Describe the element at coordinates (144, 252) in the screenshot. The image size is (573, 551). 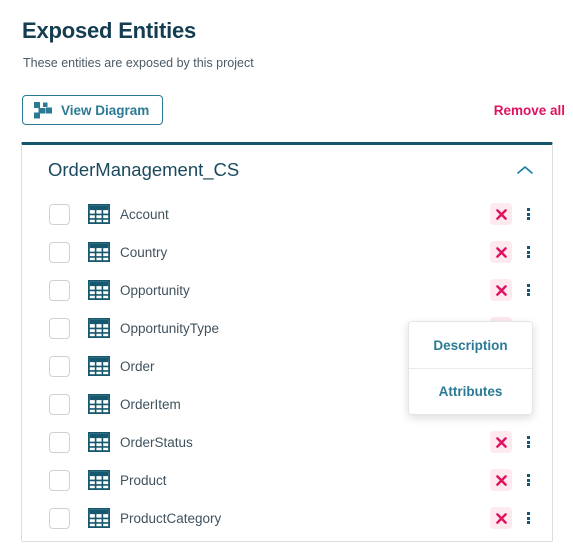
I see `entity-name: Country` at that location.